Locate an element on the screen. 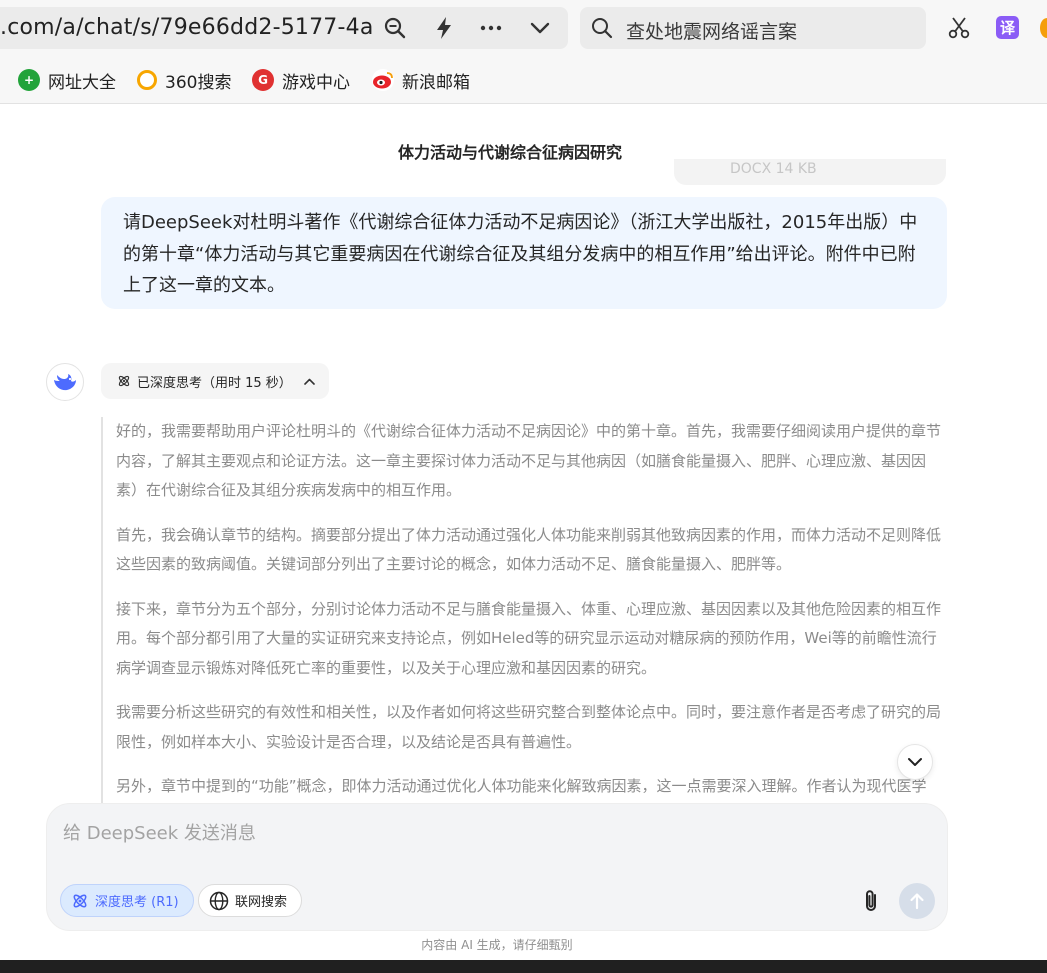 The height and width of the screenshot is (973, 1047). attach-file-button is located at coordinates (871, 900).